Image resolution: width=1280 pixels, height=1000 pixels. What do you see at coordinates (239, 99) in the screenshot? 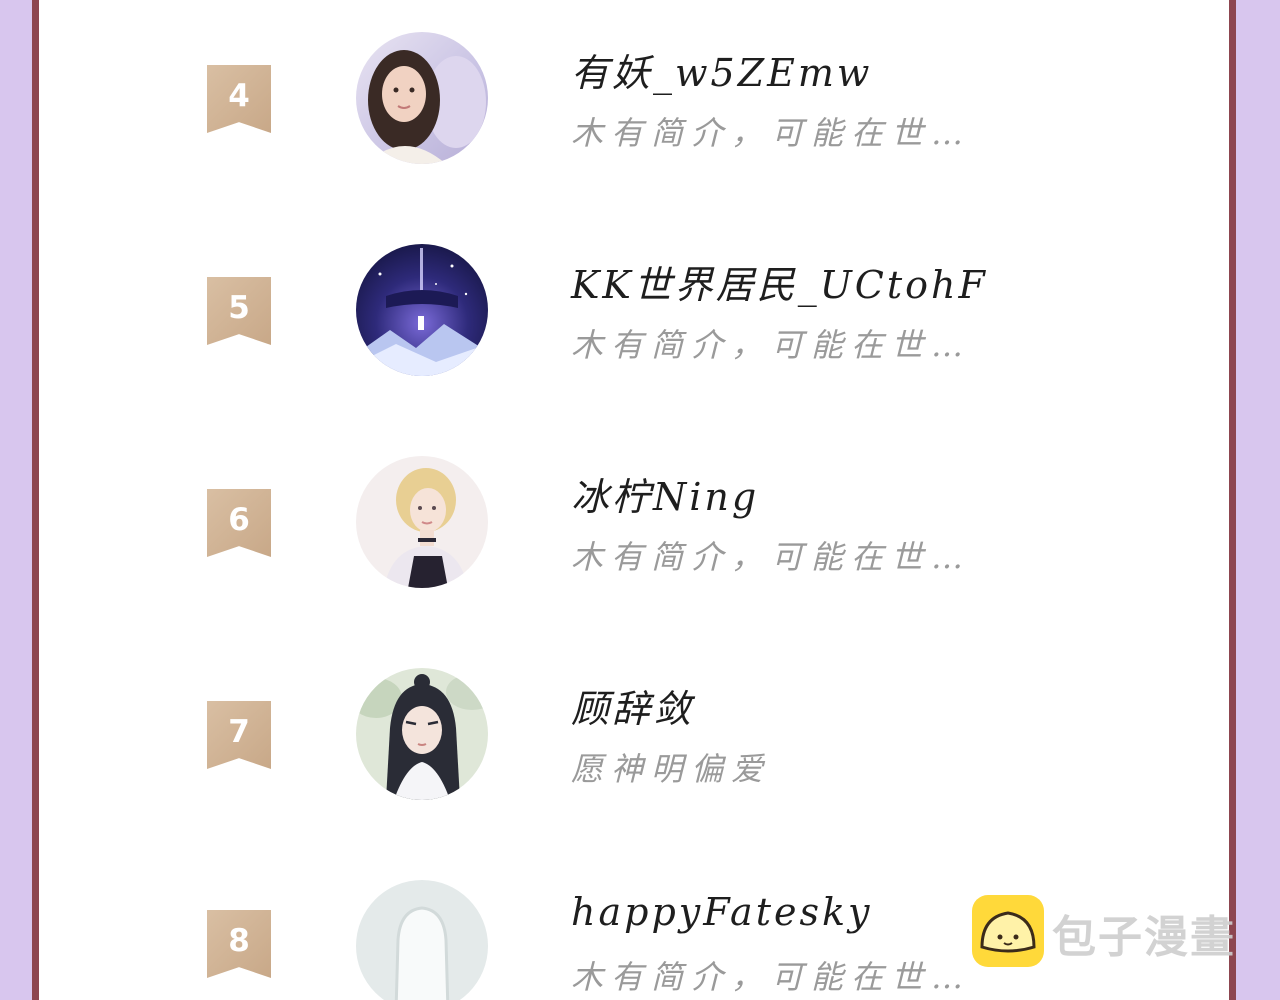
I see `rank-badge: 4` at bounding box center [239, 99].